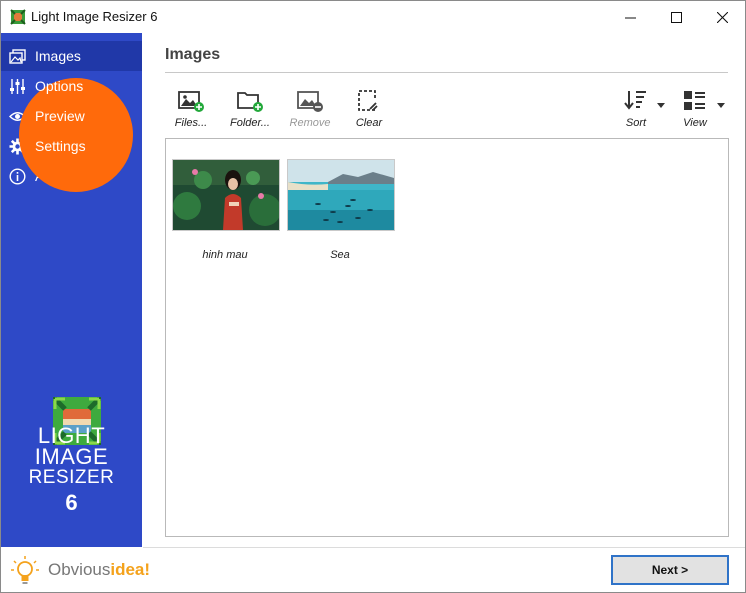 The width and height of the screenshot is (746, 593). I want to click on clear-icon, so click(368, 100).